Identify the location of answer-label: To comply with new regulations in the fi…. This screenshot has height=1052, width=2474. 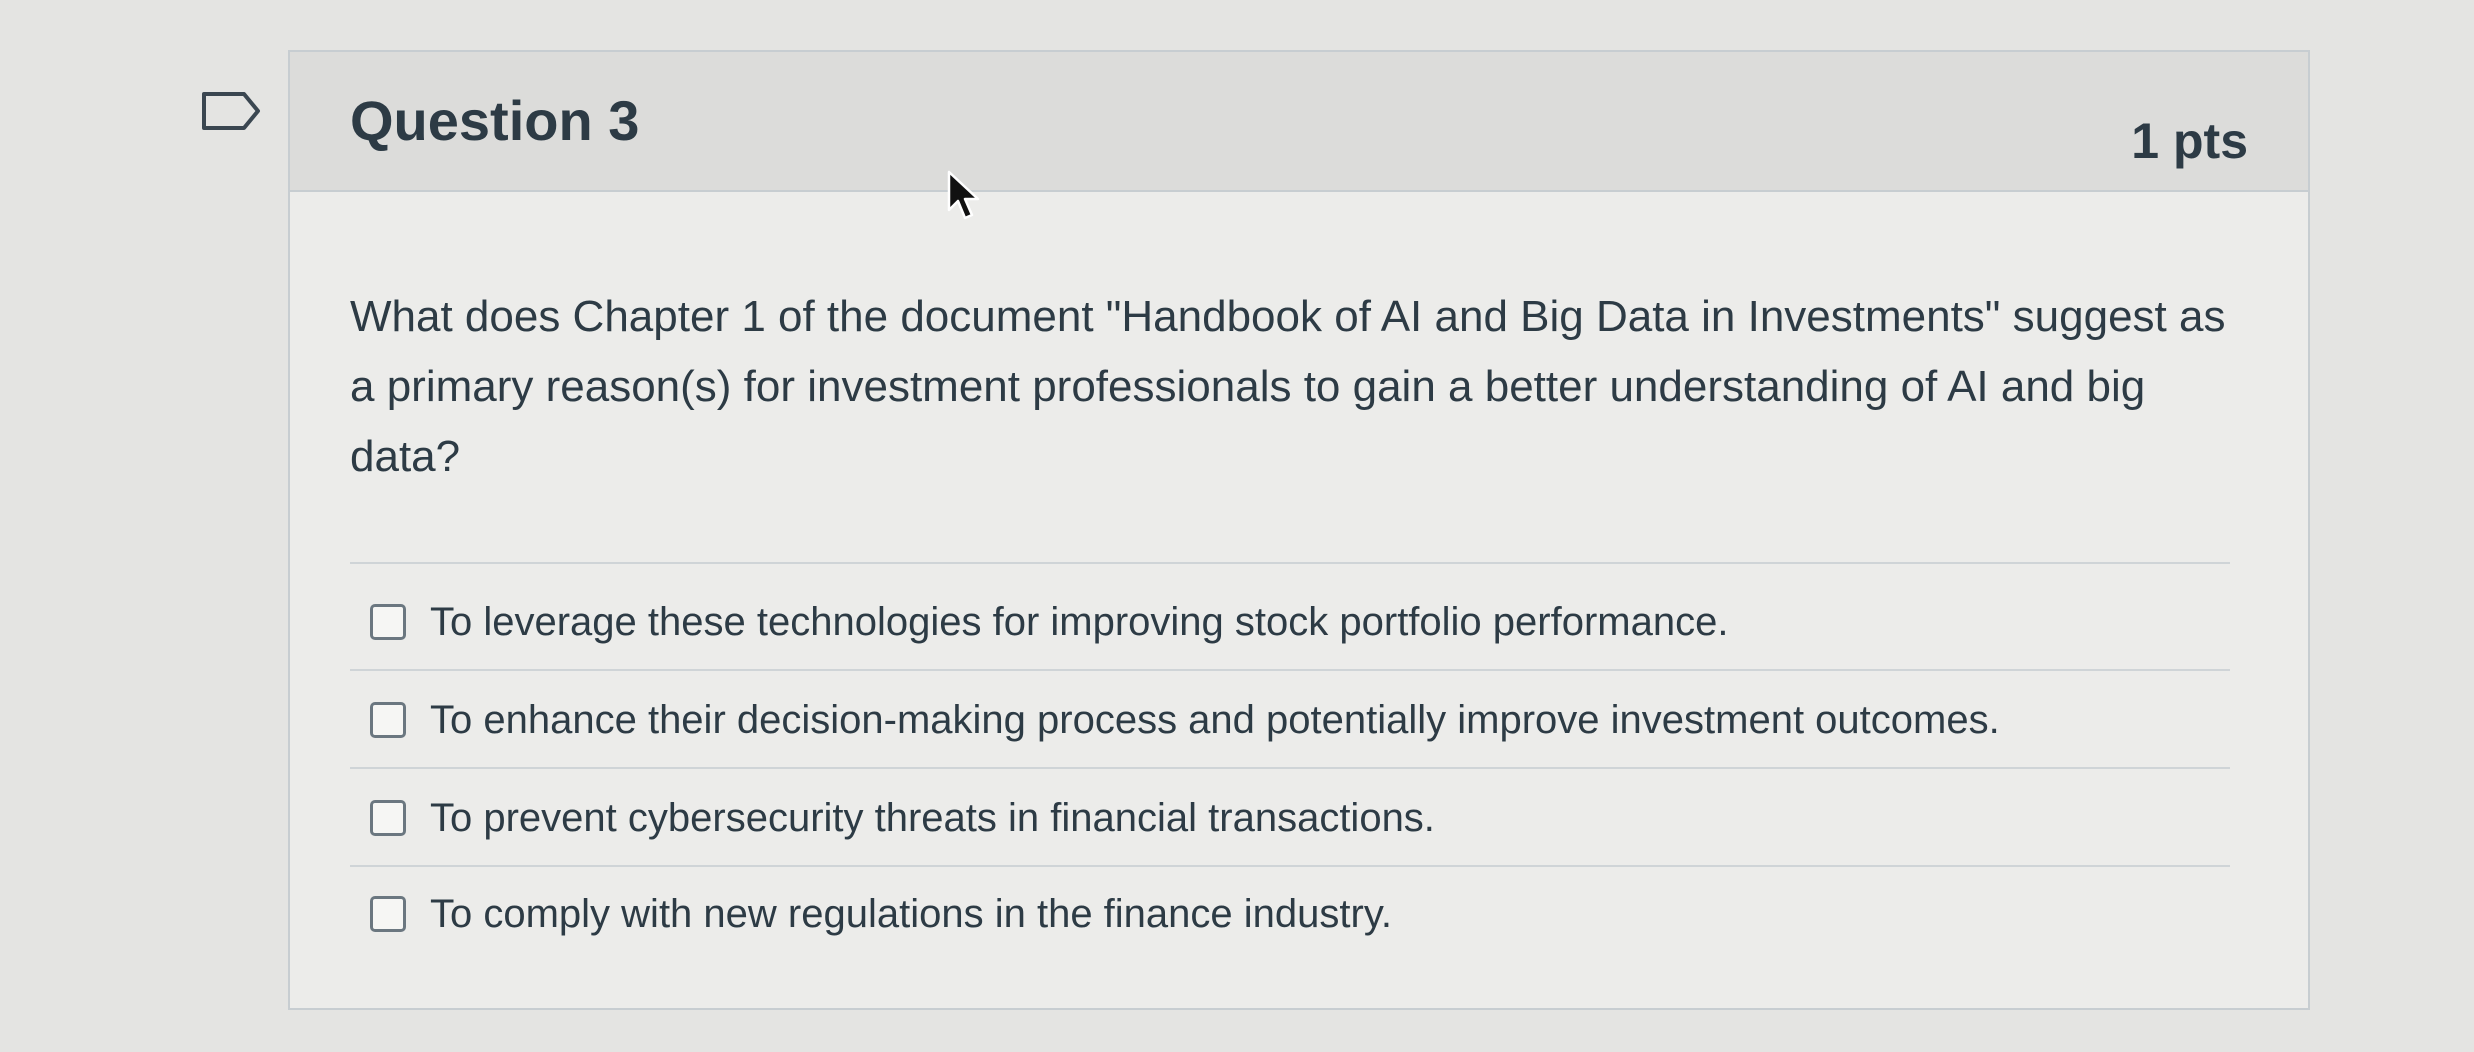
(911, 913).